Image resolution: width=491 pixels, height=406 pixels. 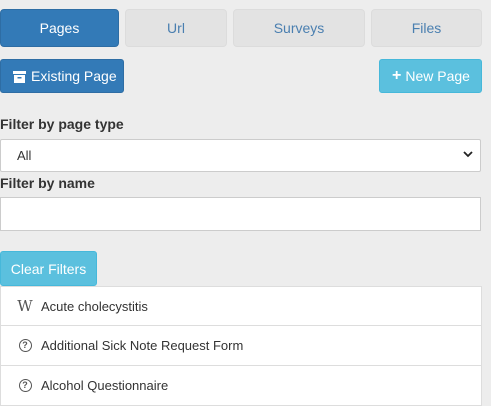 I want to click on existing-page-button: Existing Page, so click(x=62, y=76).